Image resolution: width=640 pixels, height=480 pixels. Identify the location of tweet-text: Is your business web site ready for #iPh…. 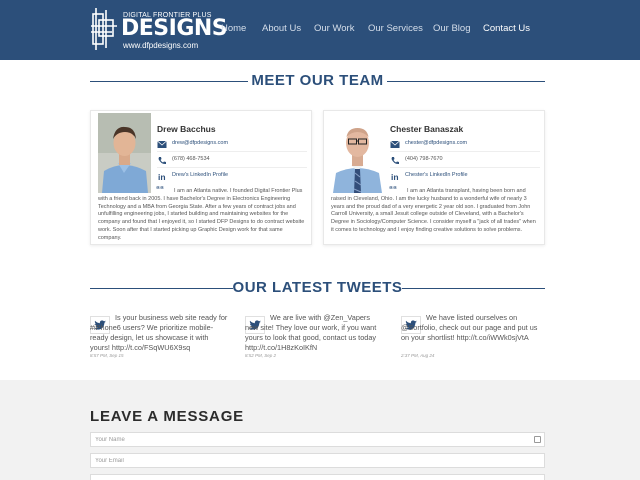
(159, 332).